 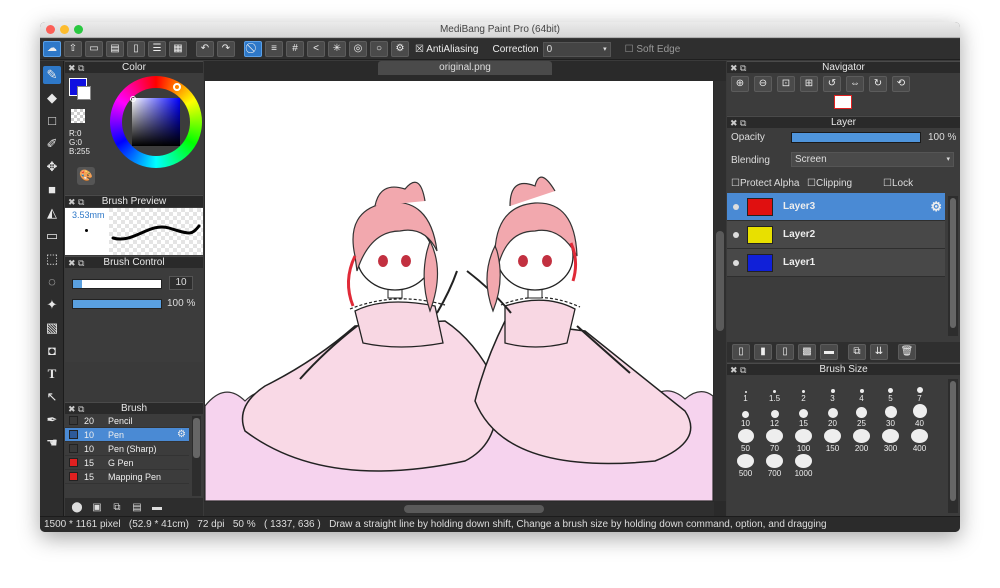 What do you see at coordinates (52, 213) in the screenshot?
I see `fill-icon: ◭` at bounding box center [52, 213].